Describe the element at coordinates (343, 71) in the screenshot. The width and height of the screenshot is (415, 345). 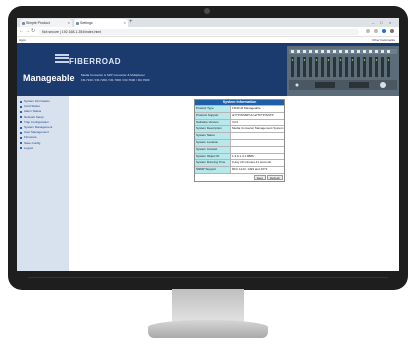
I see `chassis-panel-image` at that location.